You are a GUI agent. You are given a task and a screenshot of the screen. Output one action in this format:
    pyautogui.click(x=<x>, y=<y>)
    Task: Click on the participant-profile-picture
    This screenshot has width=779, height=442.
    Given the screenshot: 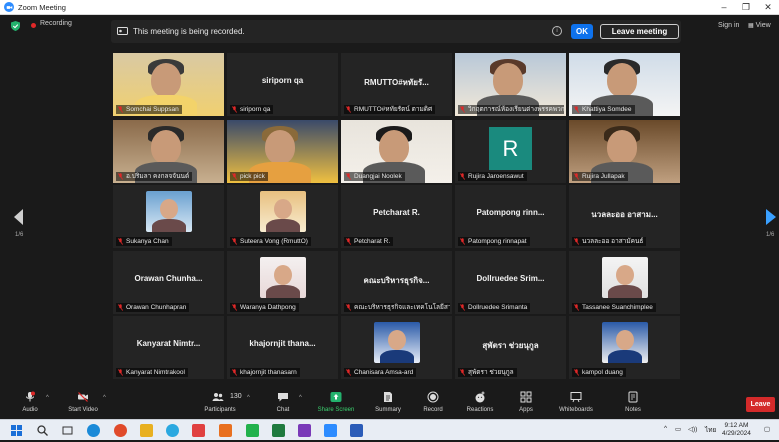 What is the action you would take?
    pyautogui.click(x=283, y=211)
    